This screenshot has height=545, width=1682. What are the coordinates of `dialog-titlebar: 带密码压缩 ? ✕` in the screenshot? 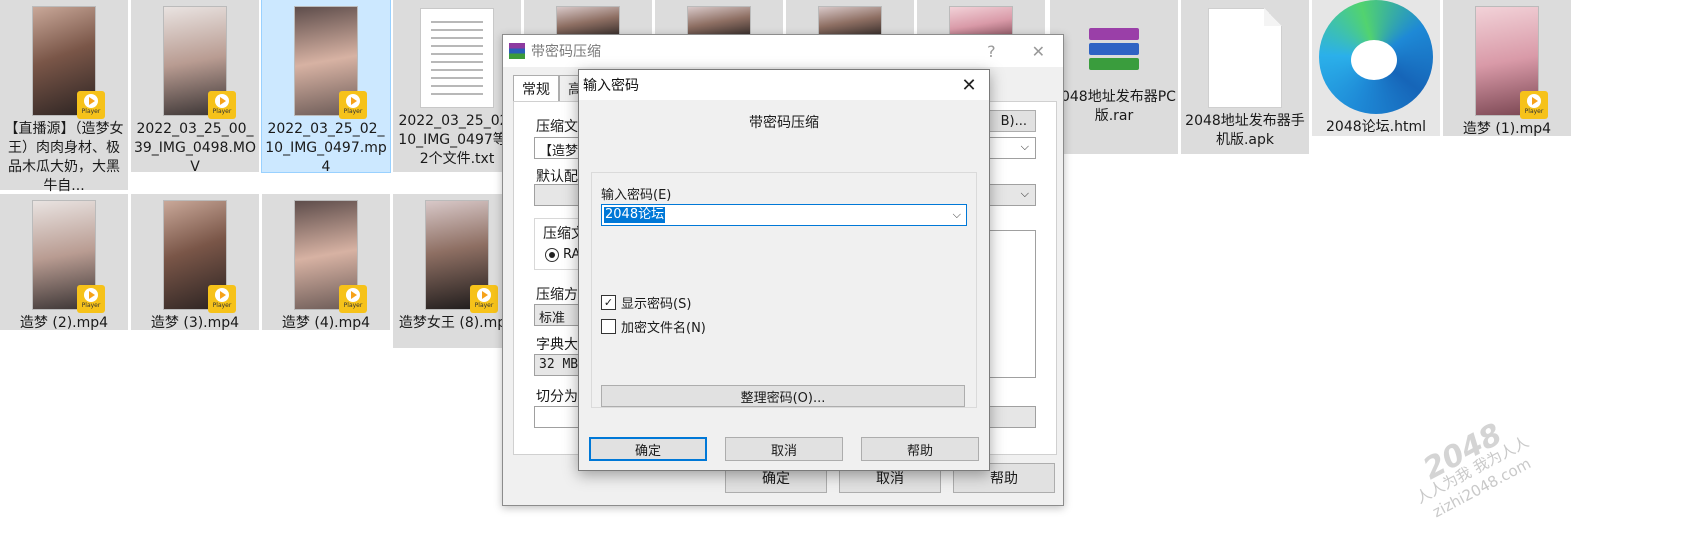 It's located at (783, 51).